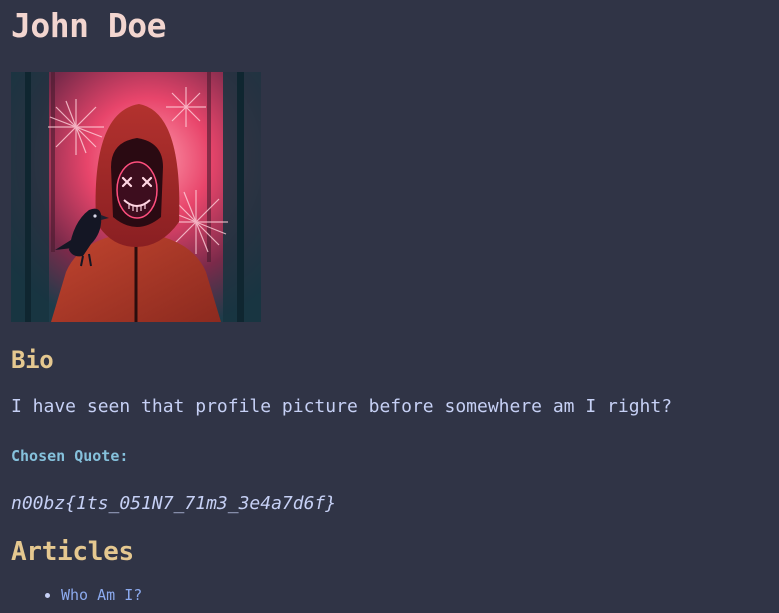  I want to click on bullet-icon, so click(47, 595).